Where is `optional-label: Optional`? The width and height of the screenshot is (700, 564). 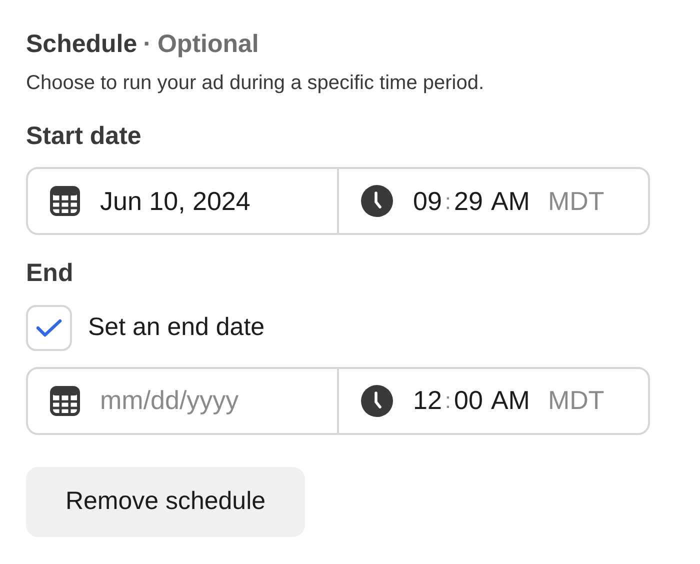 optional-label: Optional is located at coordinates (208, 44).